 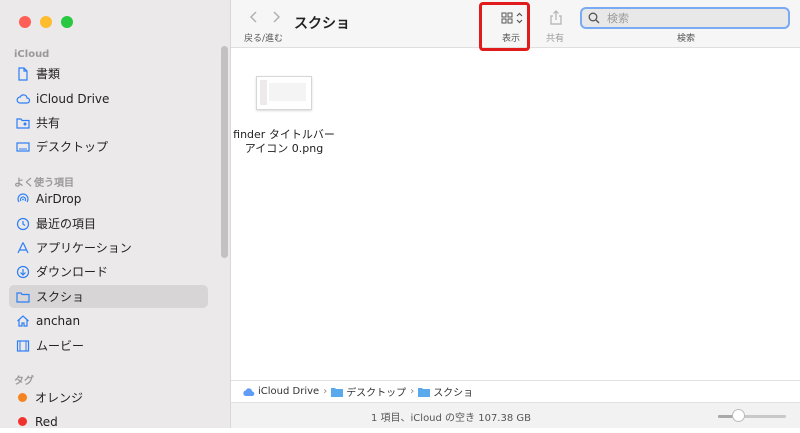 I want to click on sidebar-item-airdrop: AirDrop, so click(x=108, y=198).